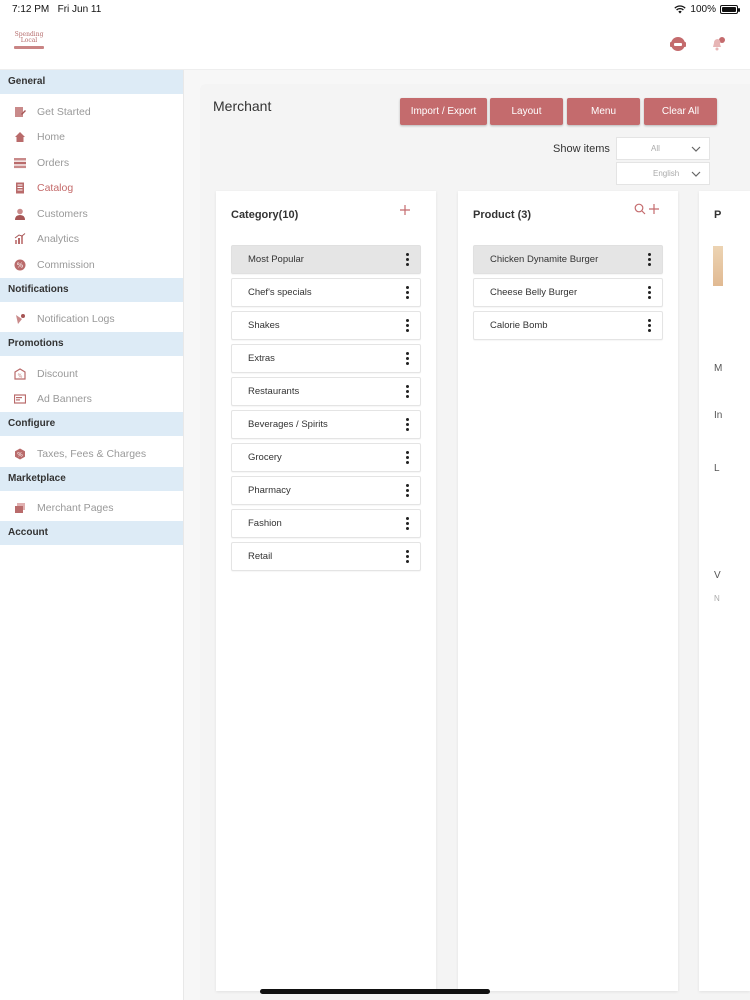 Image resolution: width=750 pixels, height=1000 pixels. Describe the element at coordinates (326, 325) in the screenshot. I see `category-row-shakes: Shakes` at that location.